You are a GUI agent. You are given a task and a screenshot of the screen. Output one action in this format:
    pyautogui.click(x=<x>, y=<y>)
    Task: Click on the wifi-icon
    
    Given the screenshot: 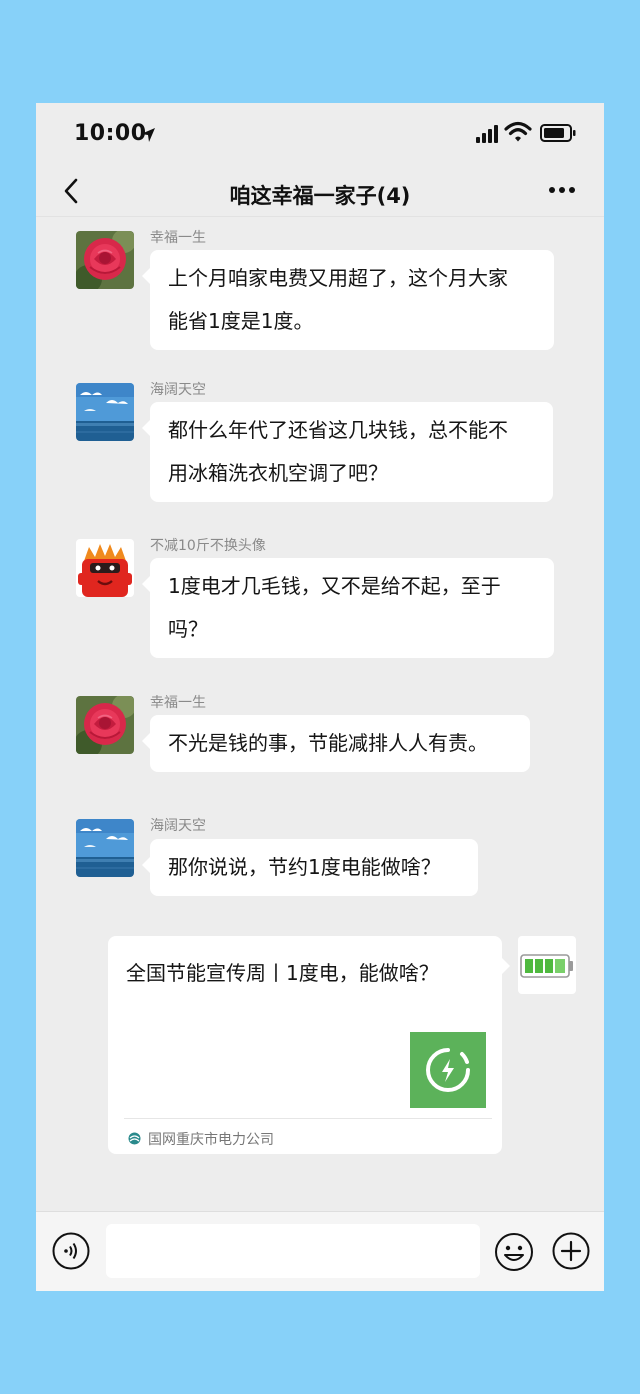 What is the action you would take?
    pyautogui.click(x=518, y=131)
    